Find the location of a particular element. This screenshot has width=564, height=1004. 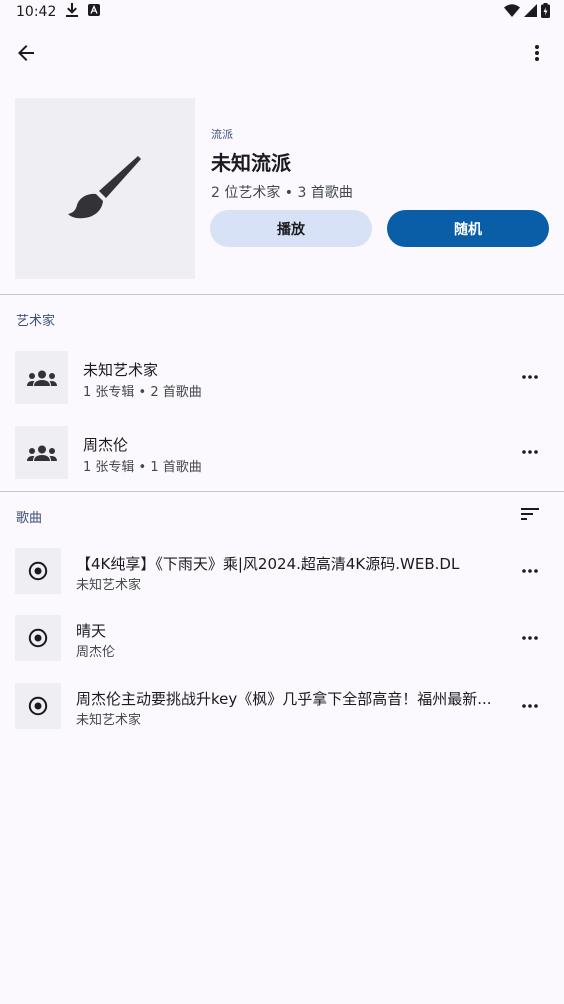

status-right is located at coordinates (527, 12).